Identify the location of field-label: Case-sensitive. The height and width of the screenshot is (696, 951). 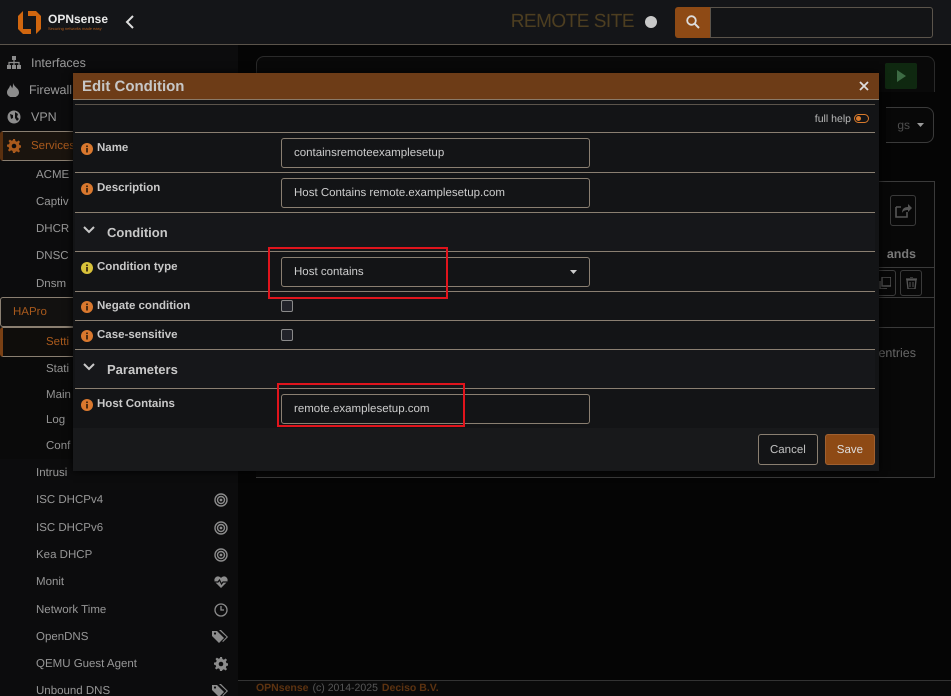
(137, 335).